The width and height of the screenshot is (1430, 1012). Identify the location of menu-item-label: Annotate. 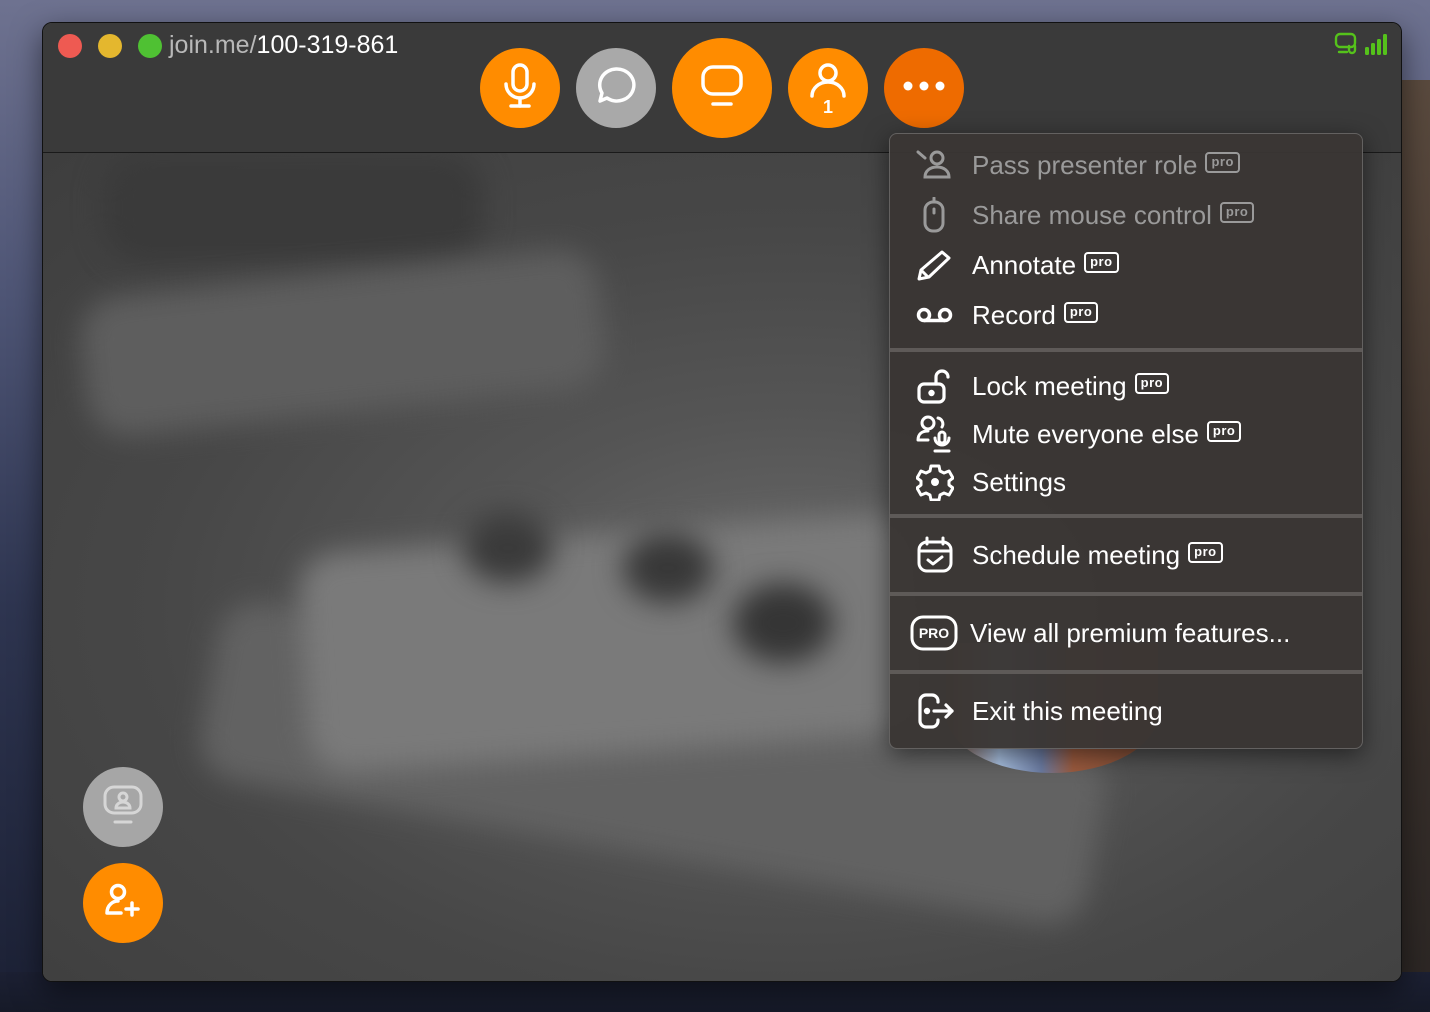
(1024, 265).